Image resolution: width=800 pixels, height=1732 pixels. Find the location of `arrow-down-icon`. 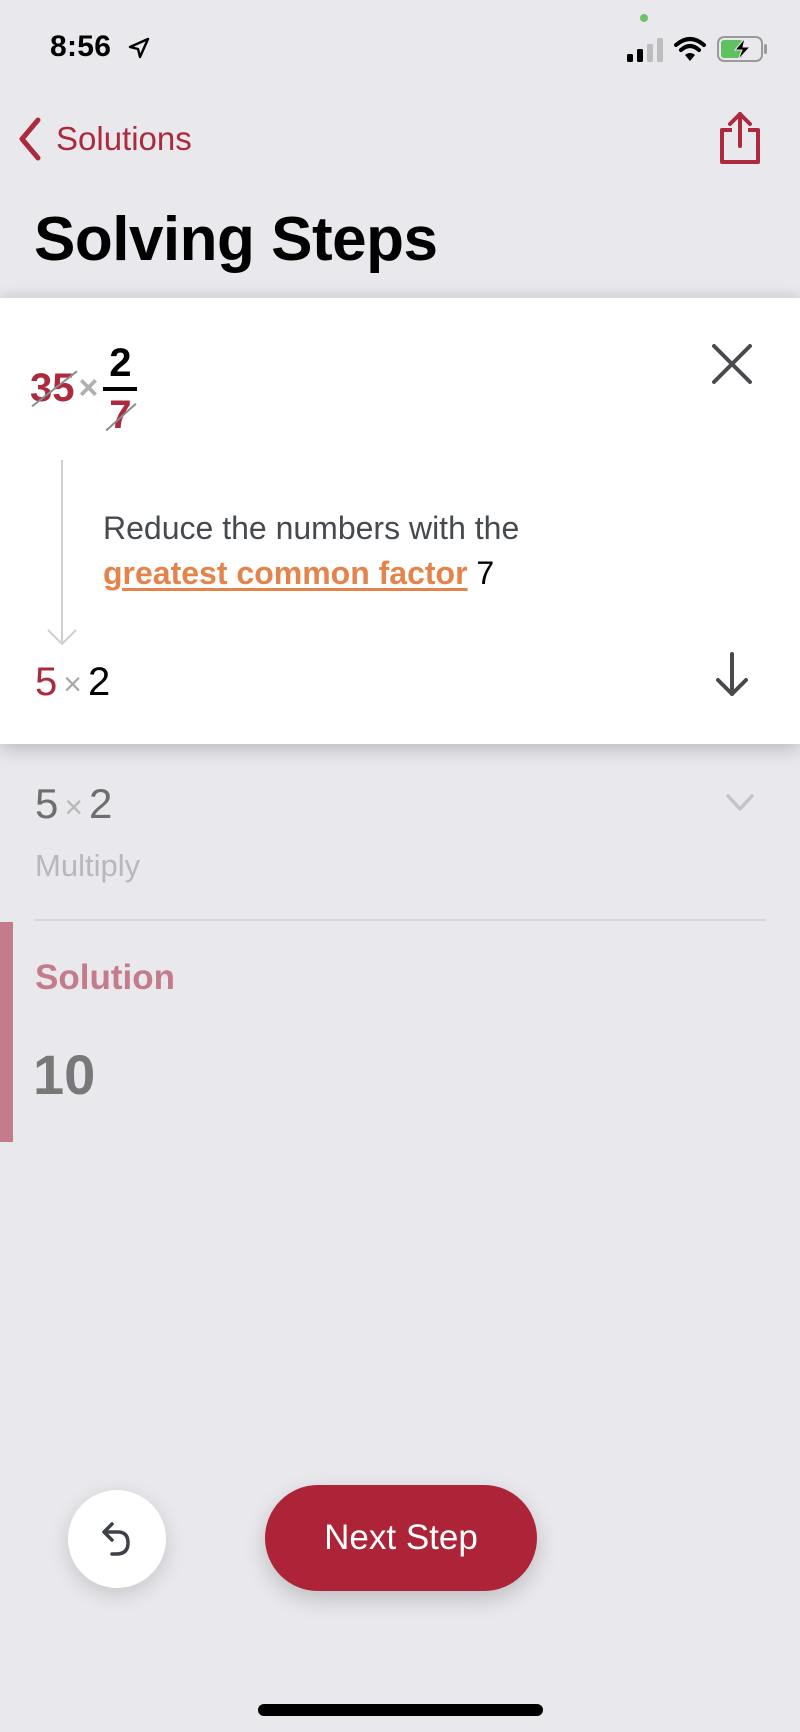

arrow-down-icon is located at coordinates (732, 675).